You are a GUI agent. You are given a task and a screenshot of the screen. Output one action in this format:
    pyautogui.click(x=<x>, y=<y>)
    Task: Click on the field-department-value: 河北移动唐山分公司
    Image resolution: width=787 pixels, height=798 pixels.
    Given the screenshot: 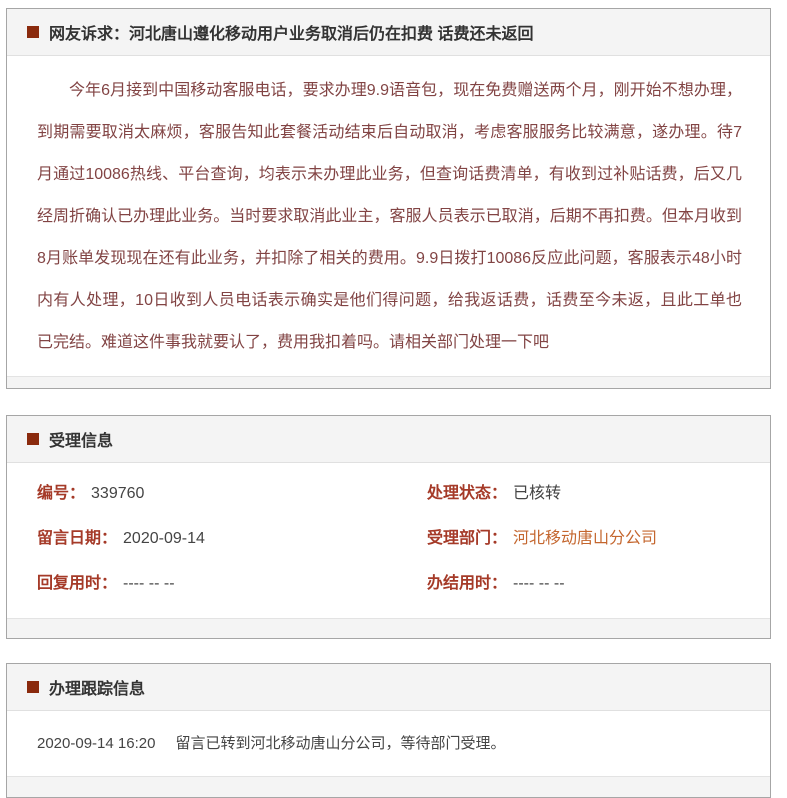 What is the action you would take?
    pyautogui.click(x=585, y=538)
    